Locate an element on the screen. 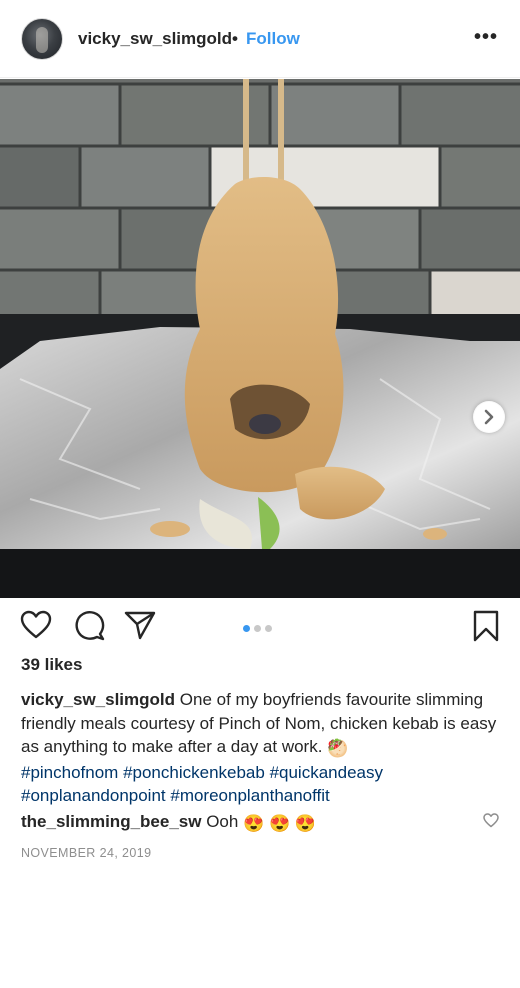 The width and height of the screenshot is (520, 988). post-date: NOVEMBER 24, 2019 is located at coordinates (86, 853).